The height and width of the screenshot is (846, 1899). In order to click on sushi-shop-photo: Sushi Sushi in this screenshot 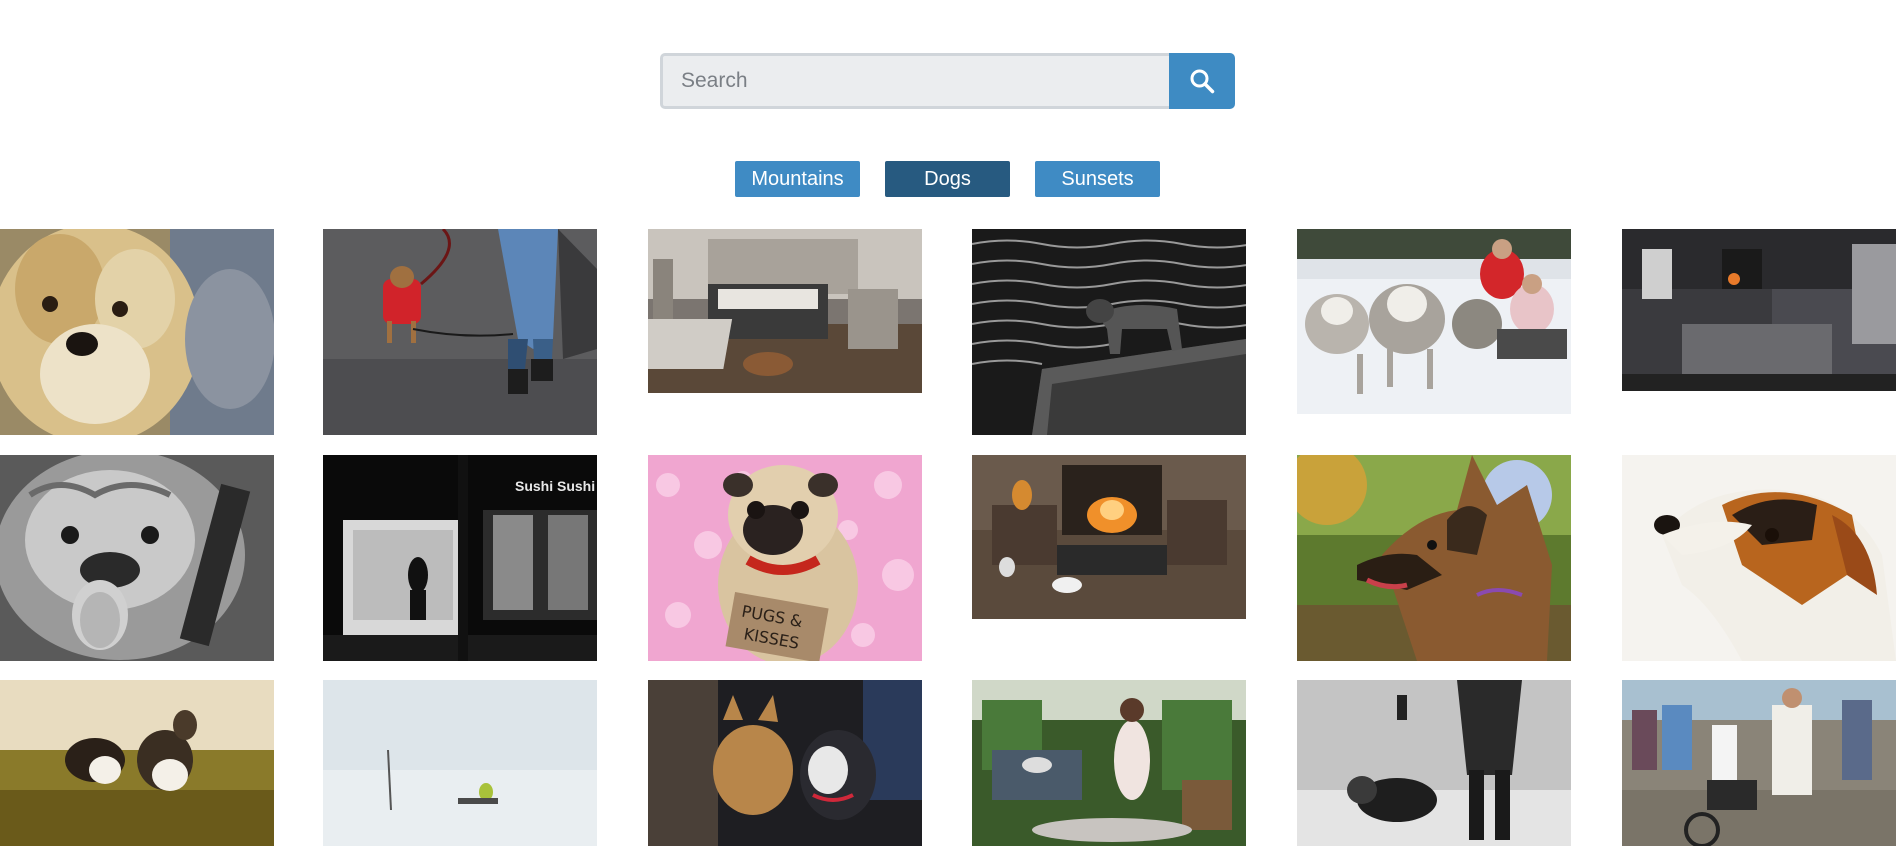, I will do `click(460, 558)`.